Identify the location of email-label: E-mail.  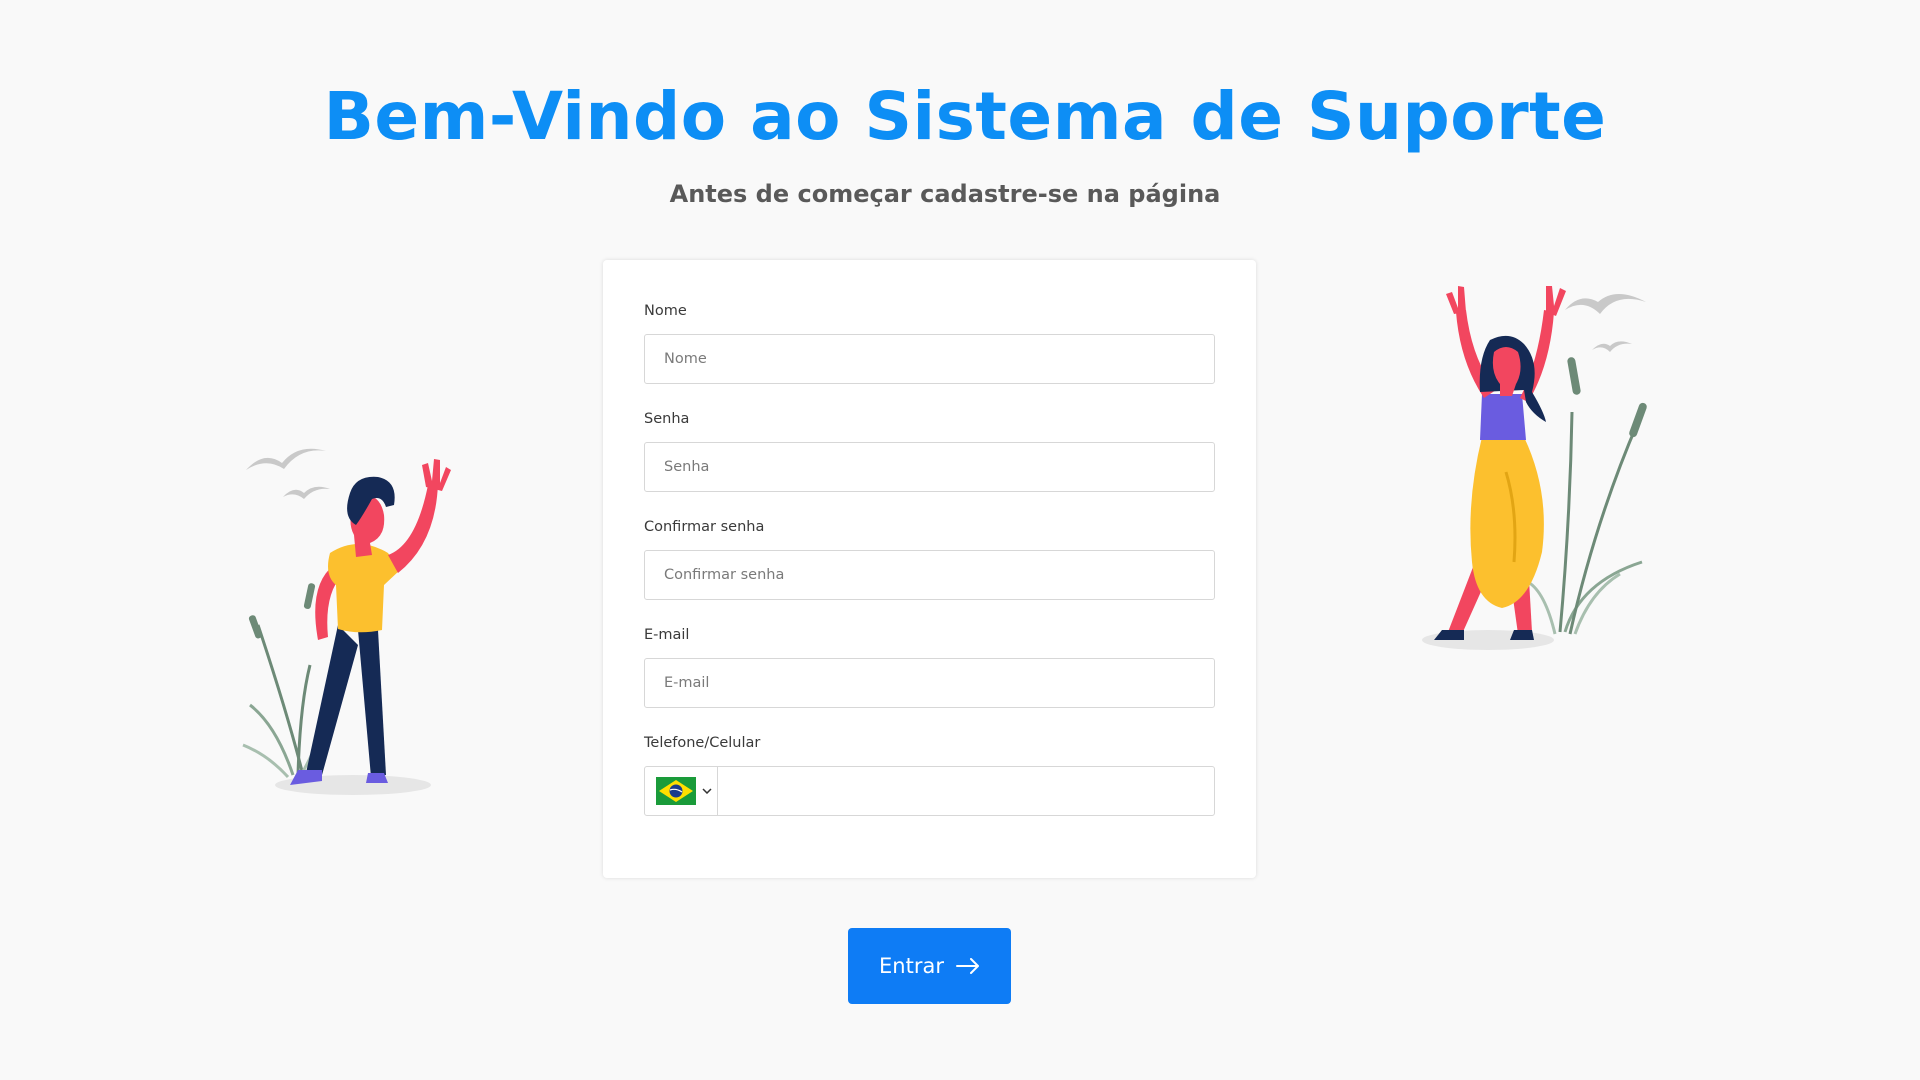
(667, 635).